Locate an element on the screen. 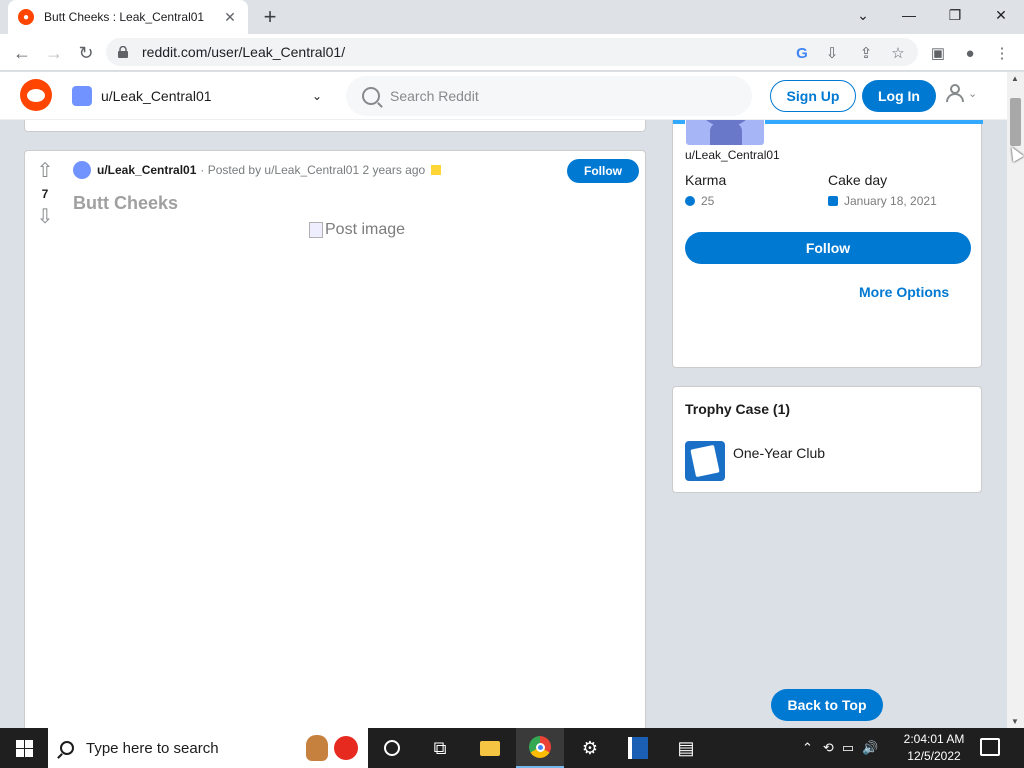 Image resolution: width=1024 pixels, height=768 pixels. cakeday-label: Cake day is located at coordinates (858, 180).